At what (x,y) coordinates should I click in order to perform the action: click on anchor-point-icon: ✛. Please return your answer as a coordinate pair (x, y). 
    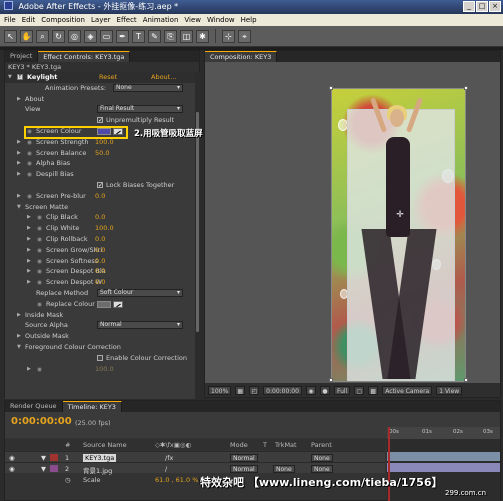
    Looking at the image, I should click on (400, 215).